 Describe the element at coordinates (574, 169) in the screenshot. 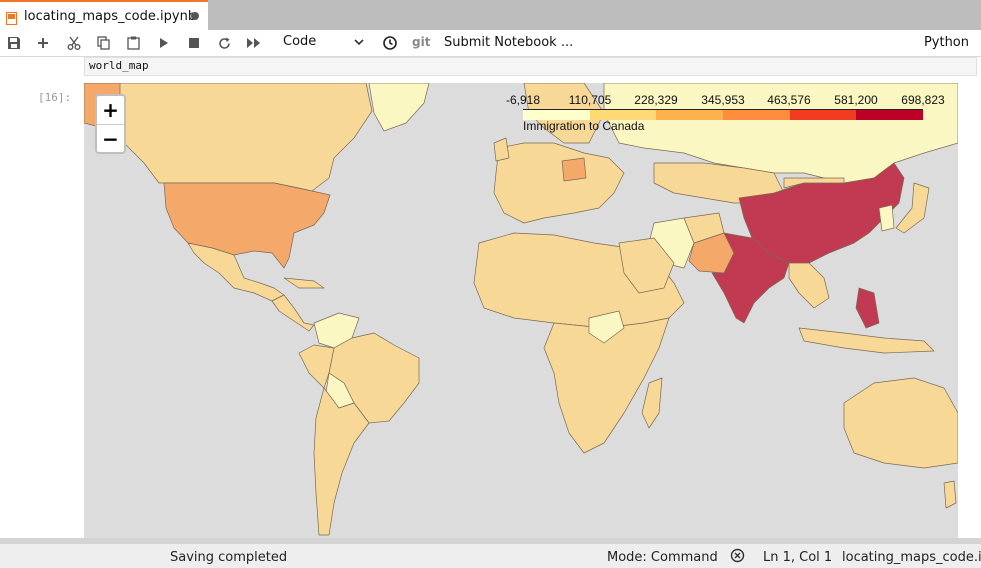

I see `country-poland` at that location.